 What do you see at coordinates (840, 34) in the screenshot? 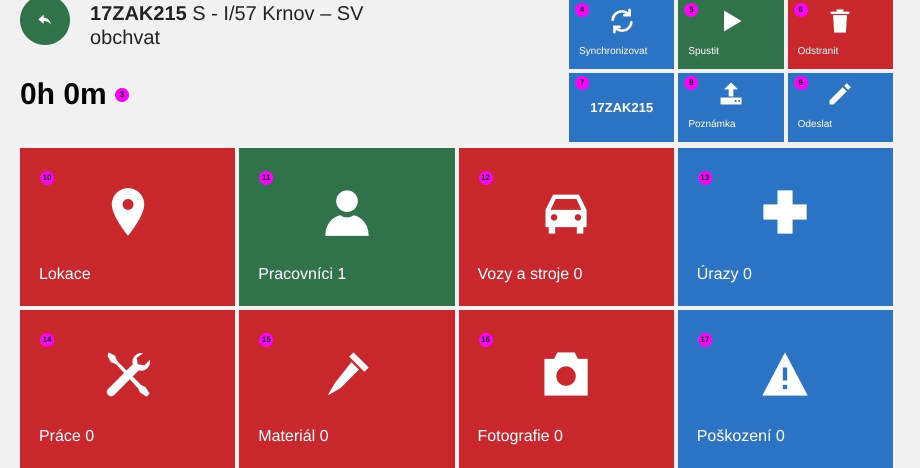
I see `action-tile: 6 Odstranit` at bounding box center [840, 34].